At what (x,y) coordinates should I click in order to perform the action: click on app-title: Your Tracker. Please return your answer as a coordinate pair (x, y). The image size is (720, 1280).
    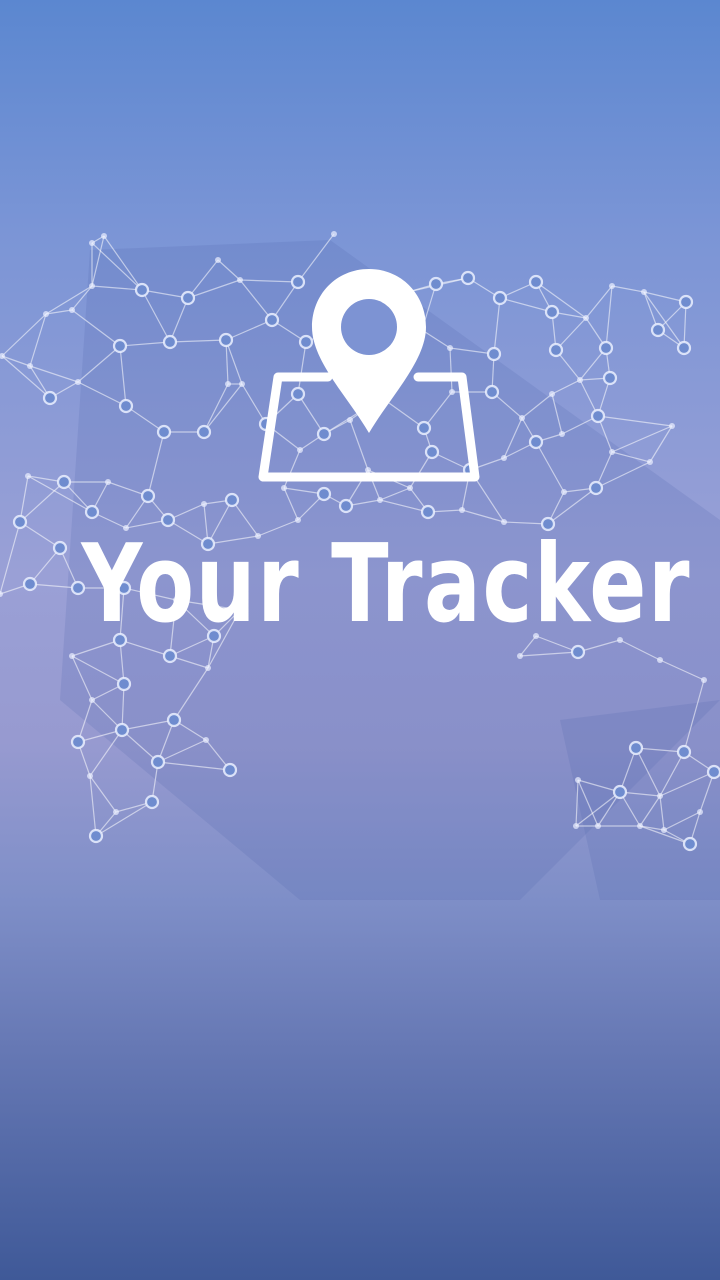
    Looking at the image, I should click on (386, 584).